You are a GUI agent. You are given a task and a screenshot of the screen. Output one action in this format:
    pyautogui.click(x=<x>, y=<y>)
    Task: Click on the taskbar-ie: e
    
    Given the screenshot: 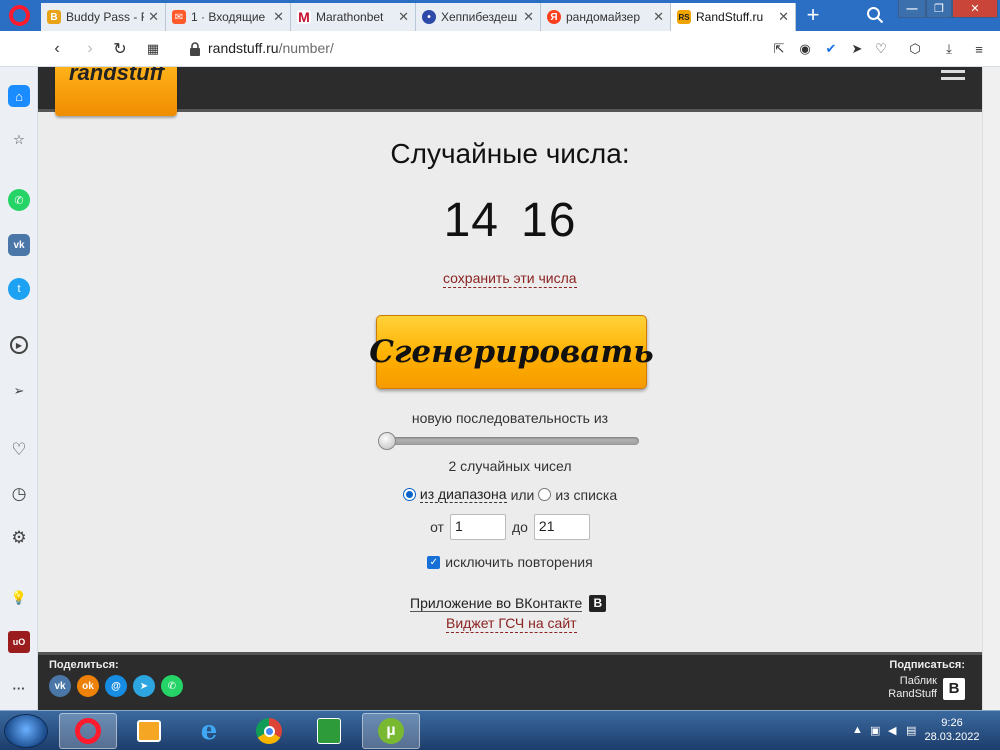 What is the action you would take?
    pyautogui.click(x=209, y=731)
    